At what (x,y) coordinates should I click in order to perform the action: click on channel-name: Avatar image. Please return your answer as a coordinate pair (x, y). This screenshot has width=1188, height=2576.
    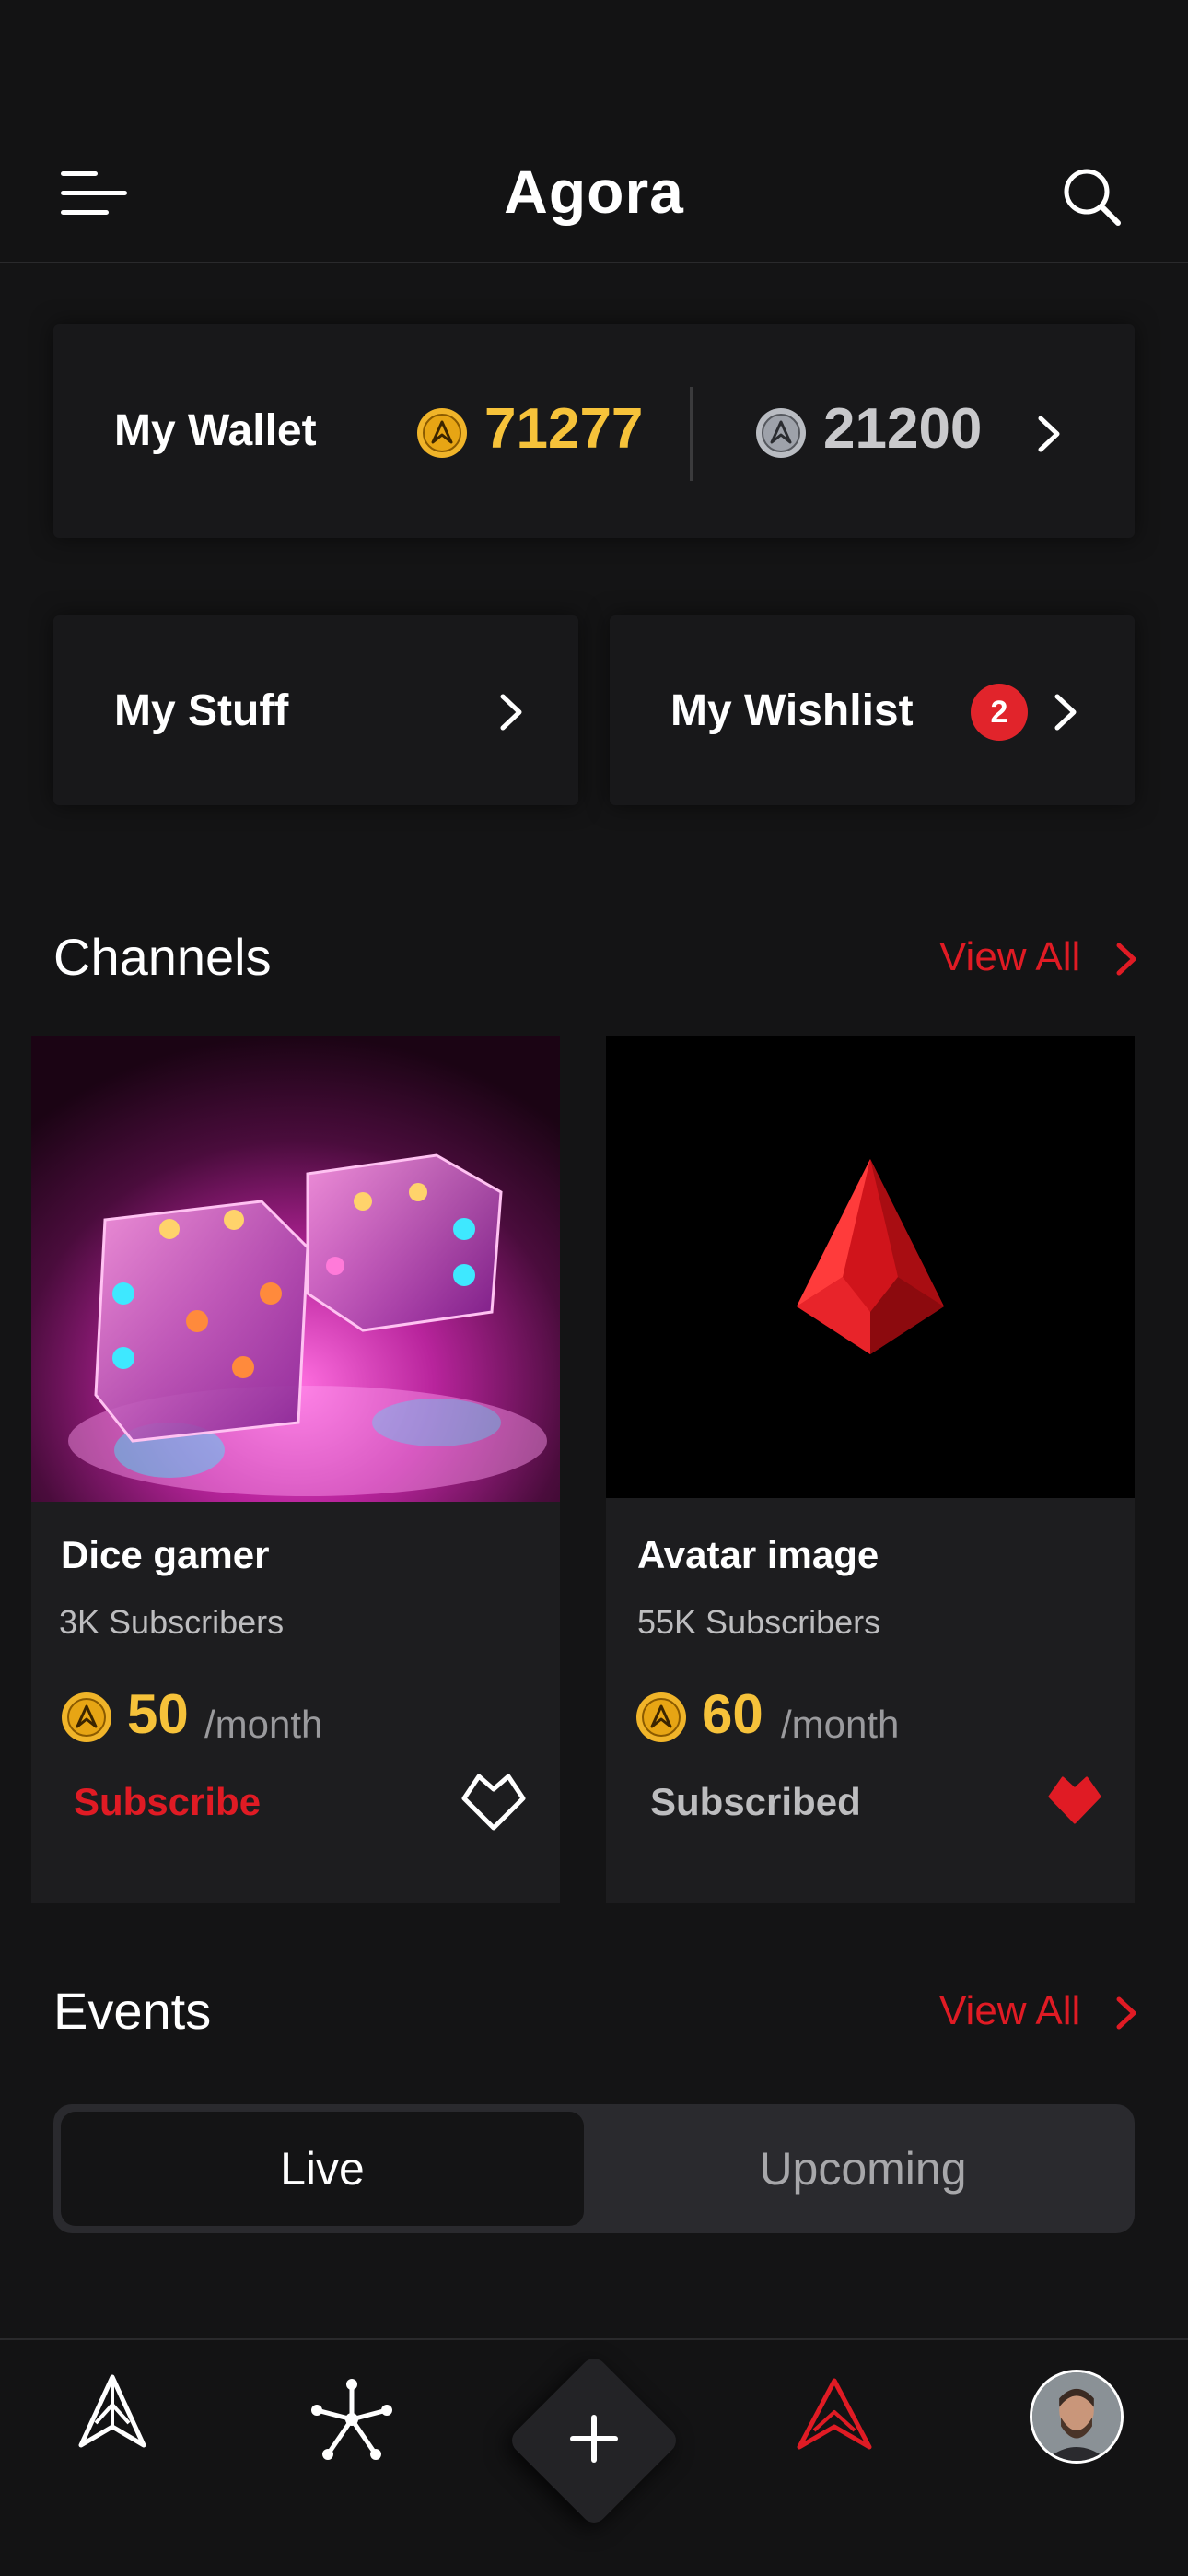
    Looking at the image, I should click on (758, 1554).